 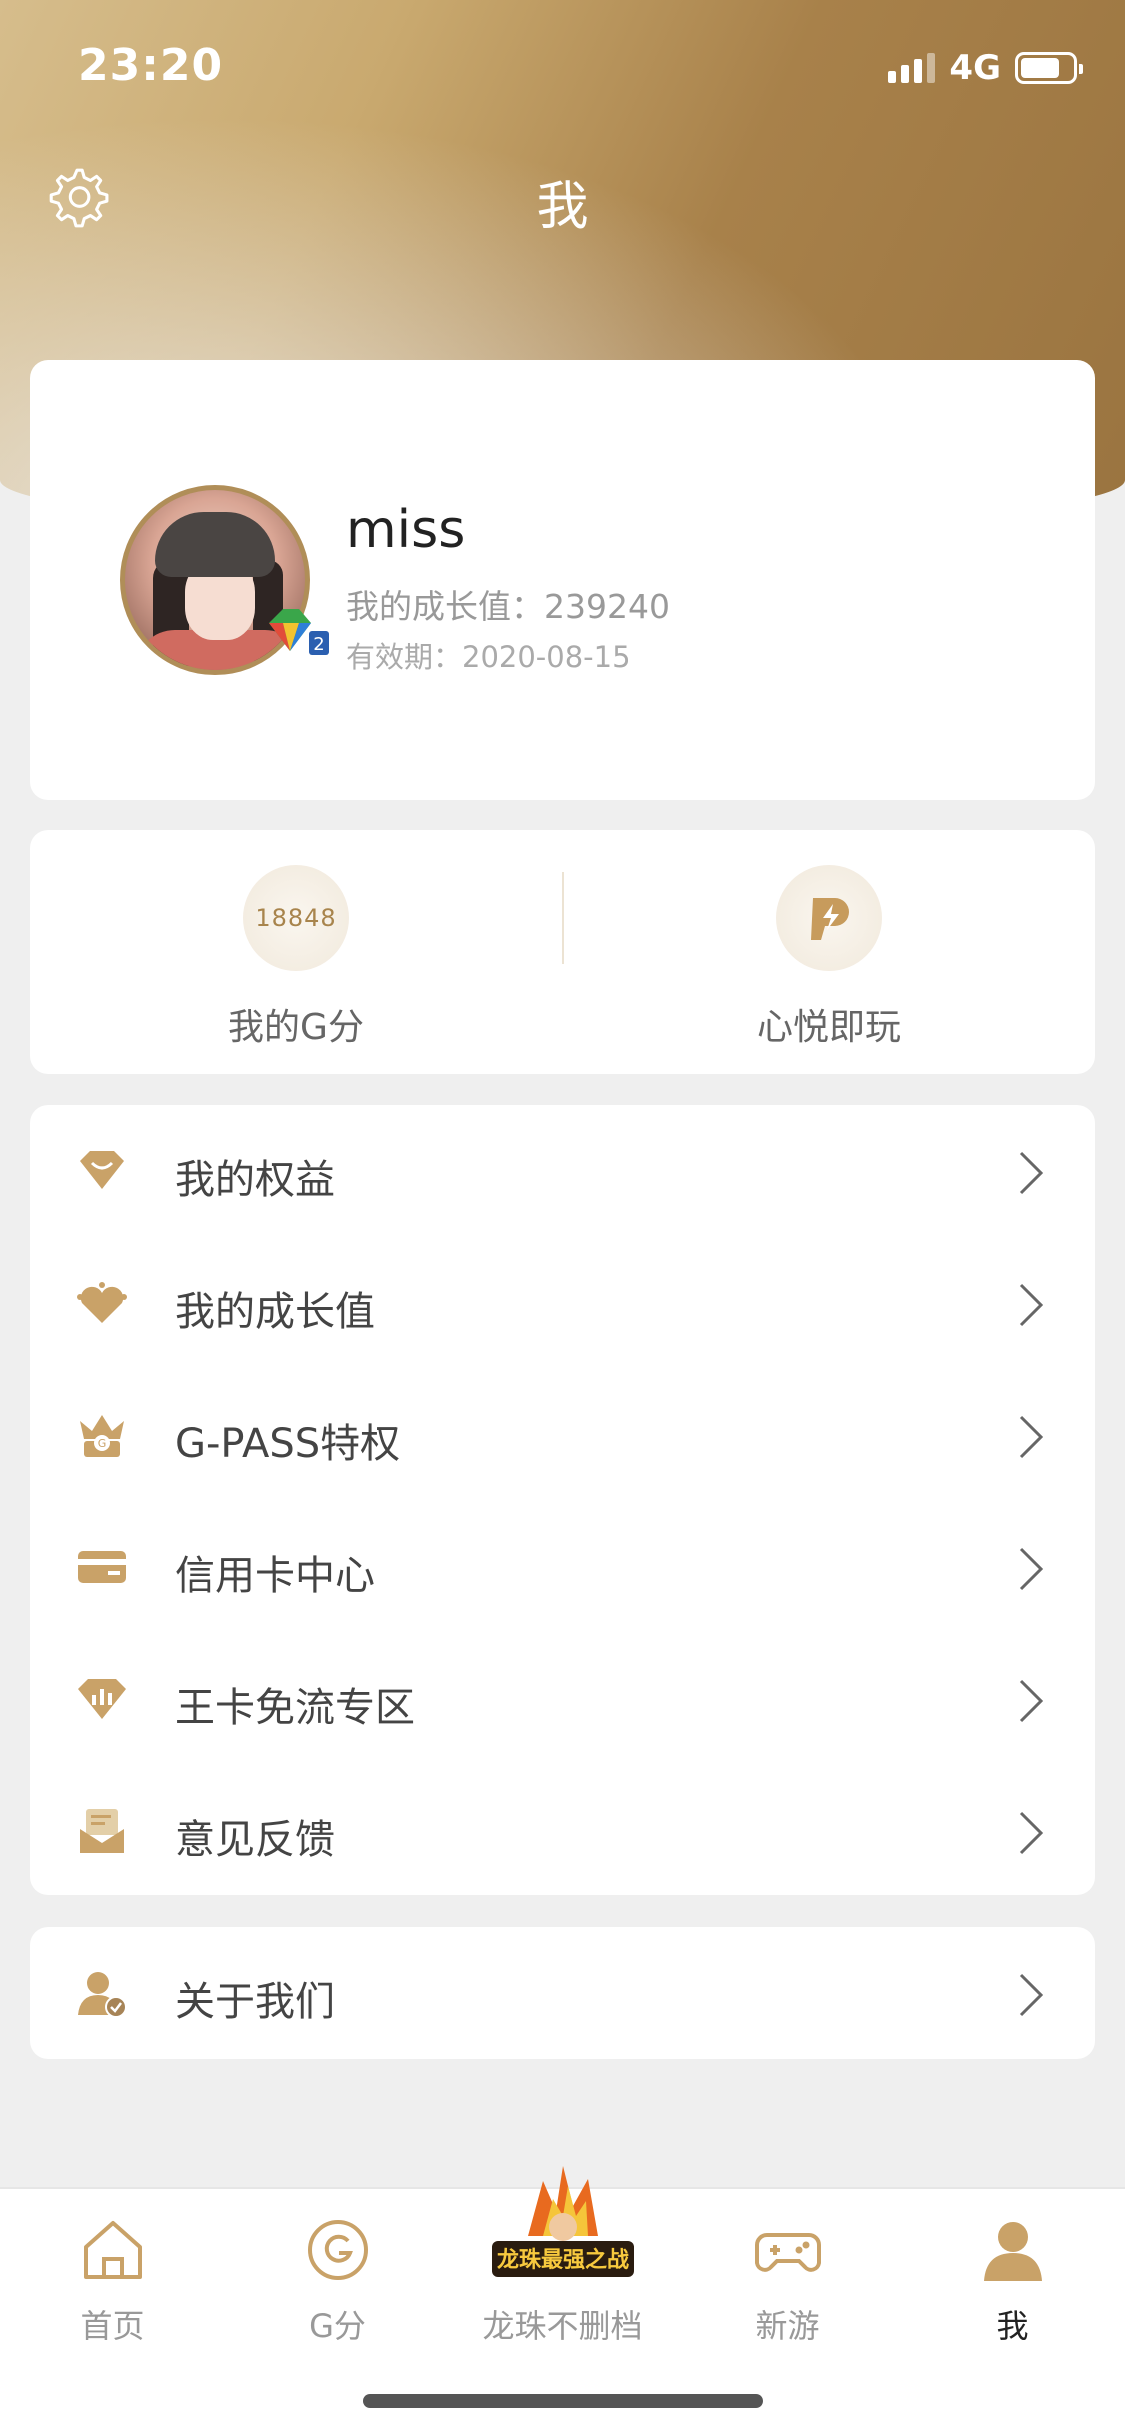 I want to click on quick-actions-card: 18848 我的G分 心悦即玩, so click(x=562, y=952).